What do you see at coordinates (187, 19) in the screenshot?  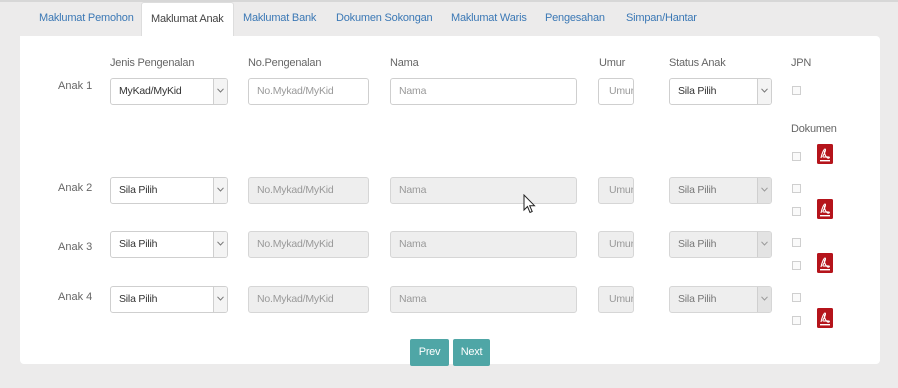 I see `tab-maklumat-anak: Maklumat Anak` at bounding box center [187, 19].